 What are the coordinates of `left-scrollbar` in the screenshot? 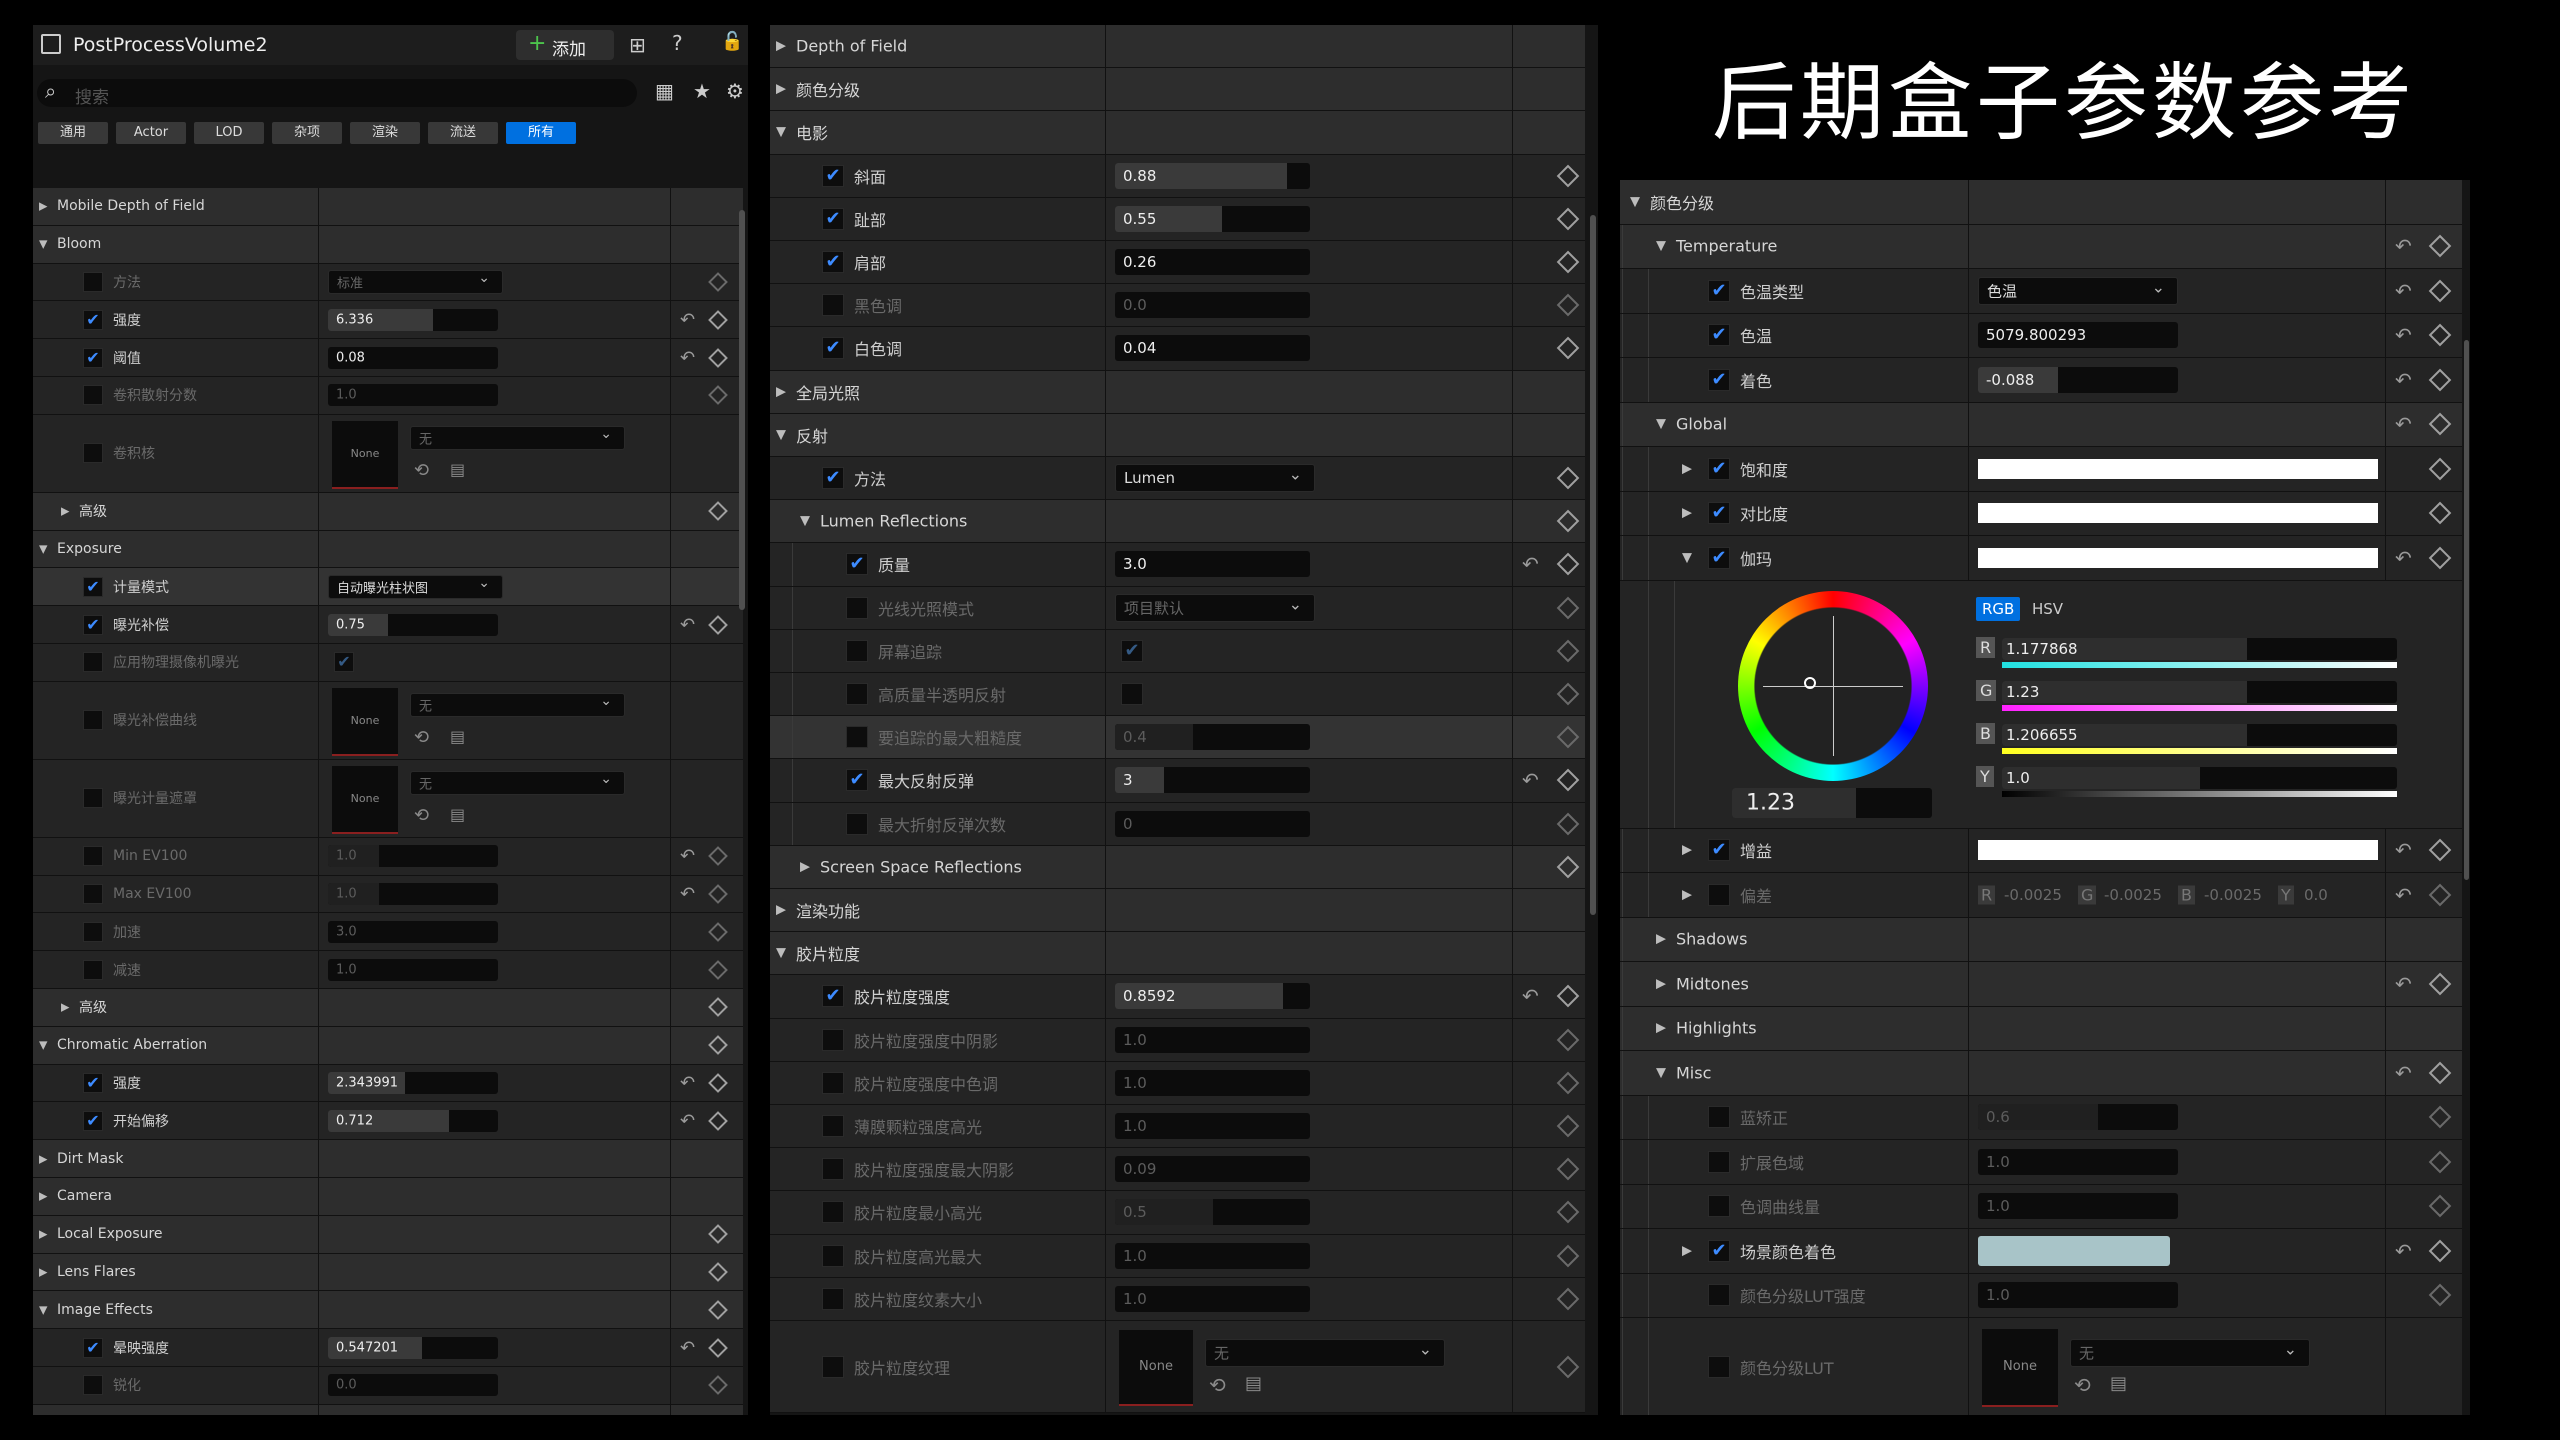 It's located at (742, 410).